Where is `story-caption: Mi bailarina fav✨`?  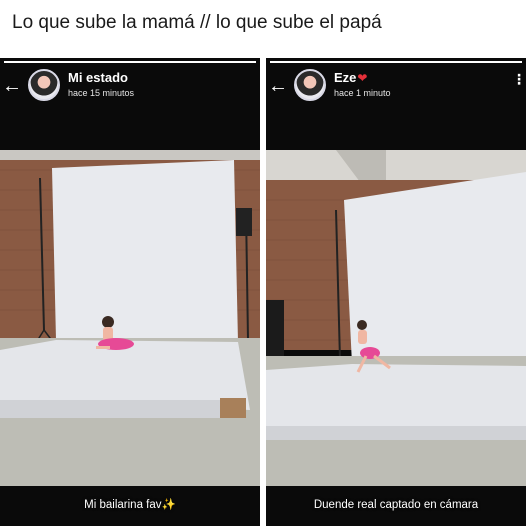
story-caption: Mi bailarina fav✨ is located at coordinates (130, 505).